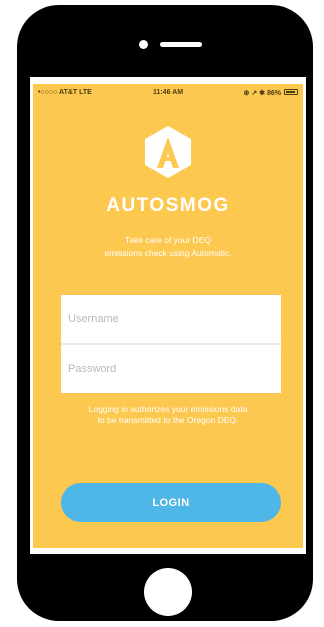 The height and width of the screenshot is (627, 324). I want to click on home-button, so click(168, 592).